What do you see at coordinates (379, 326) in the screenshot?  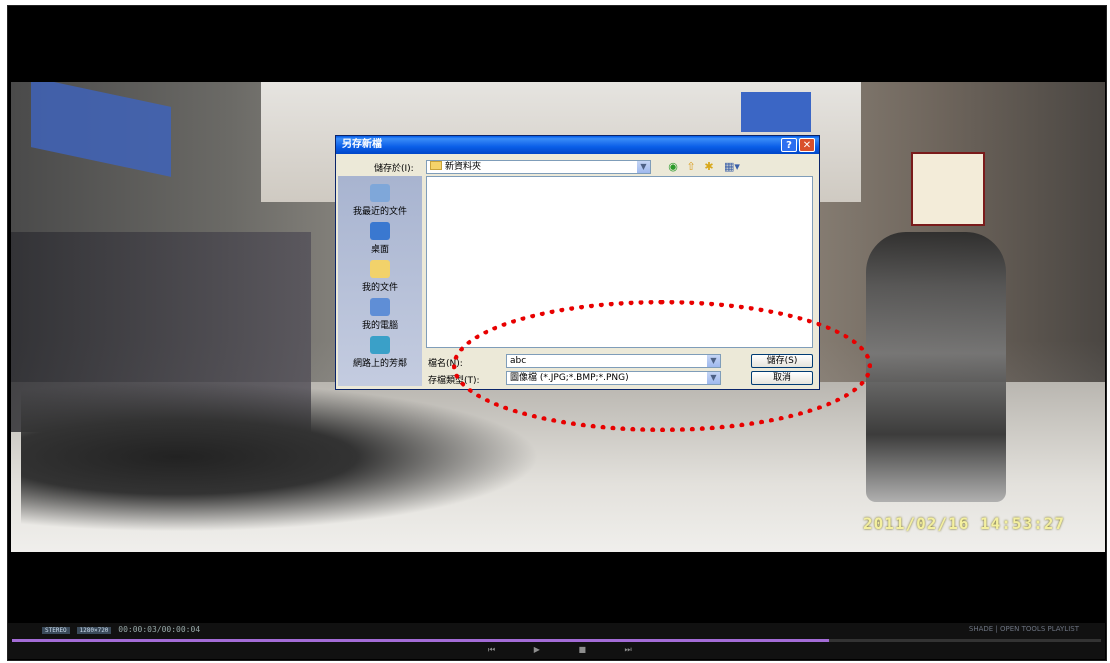 I see `place-label: 我的電腦` at bounding box center [379, 326].